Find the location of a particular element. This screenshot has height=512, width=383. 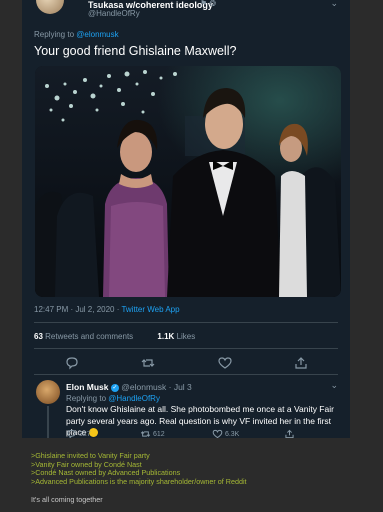

author-handle: @HandleOfRy is located at coordinates (114, 13).